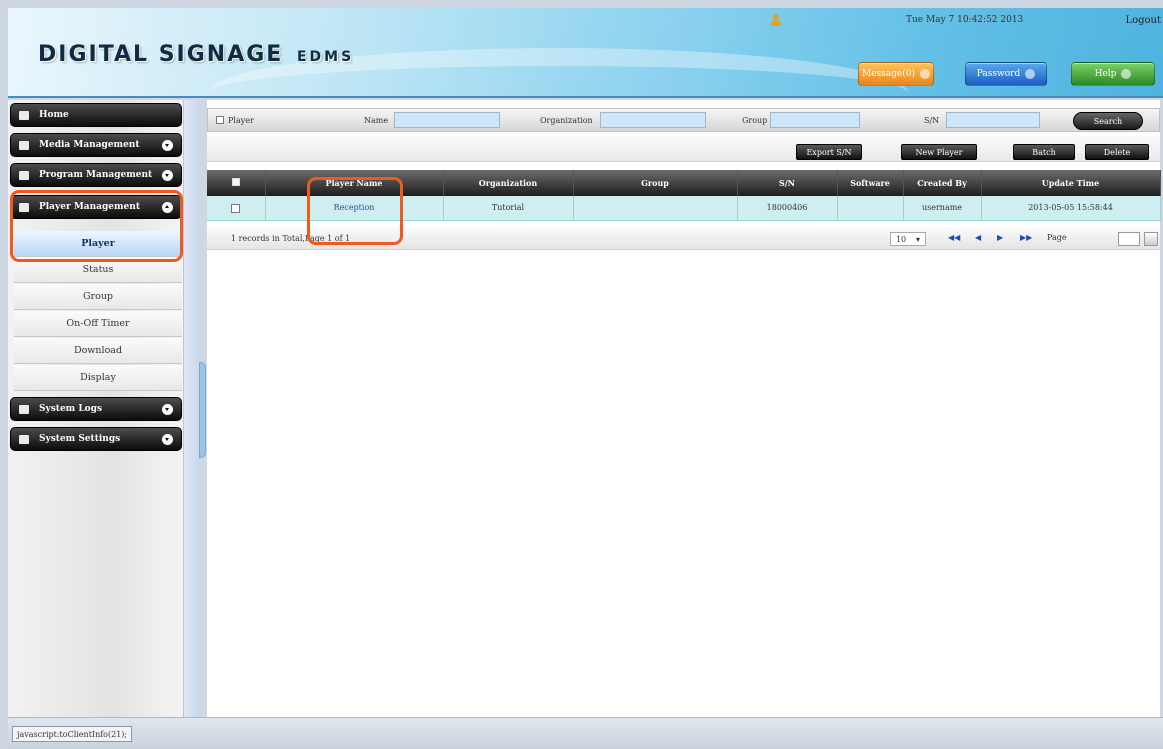 The width and height of the screenshot is (1163, 749). I want to click on organization-cell: Tutorial, so click(508, 208).